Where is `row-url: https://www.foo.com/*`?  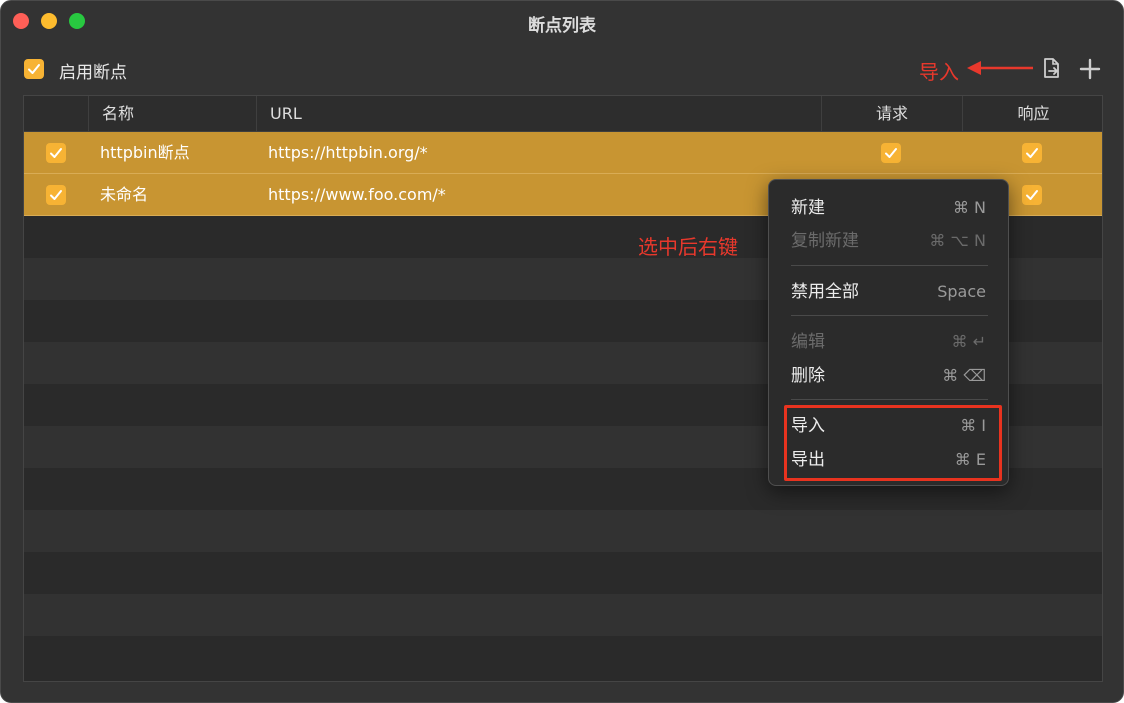
row-url: https://www.foo.com/* is located at coordinates (357, 194).